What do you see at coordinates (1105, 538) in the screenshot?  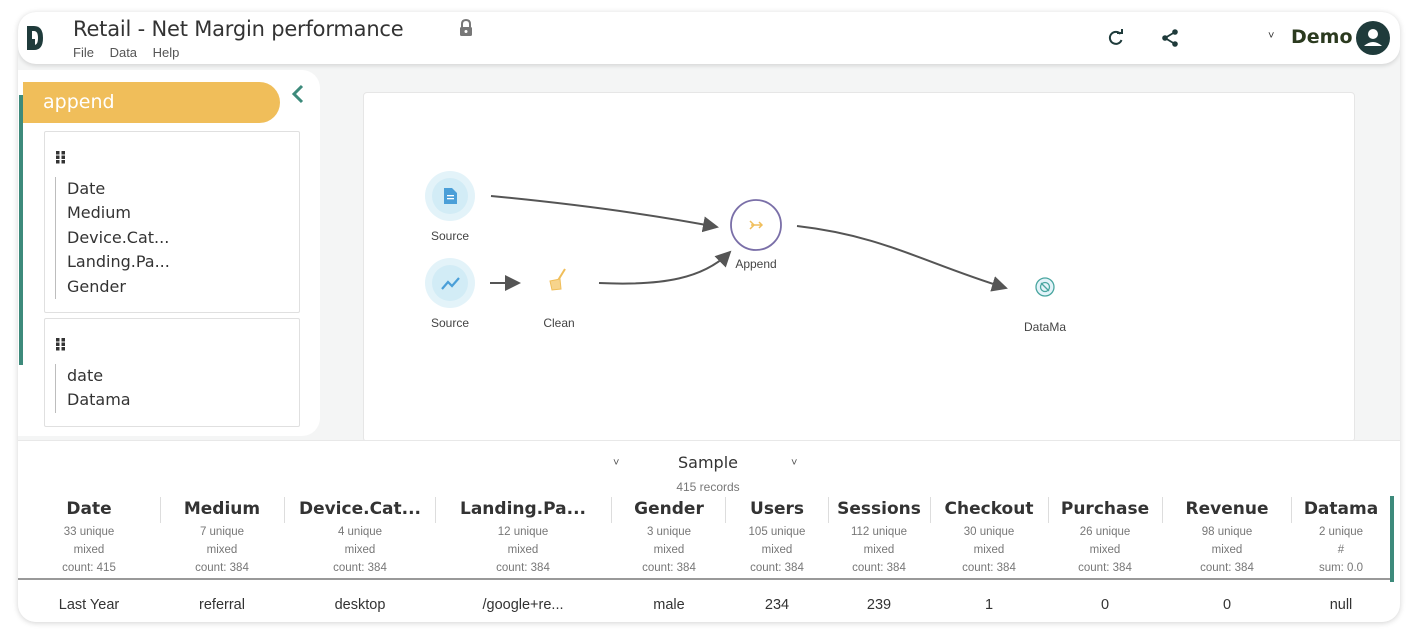 I see `column-header: Purchase 26 unique mixed count: 384` at bounding box center [1105, 538].